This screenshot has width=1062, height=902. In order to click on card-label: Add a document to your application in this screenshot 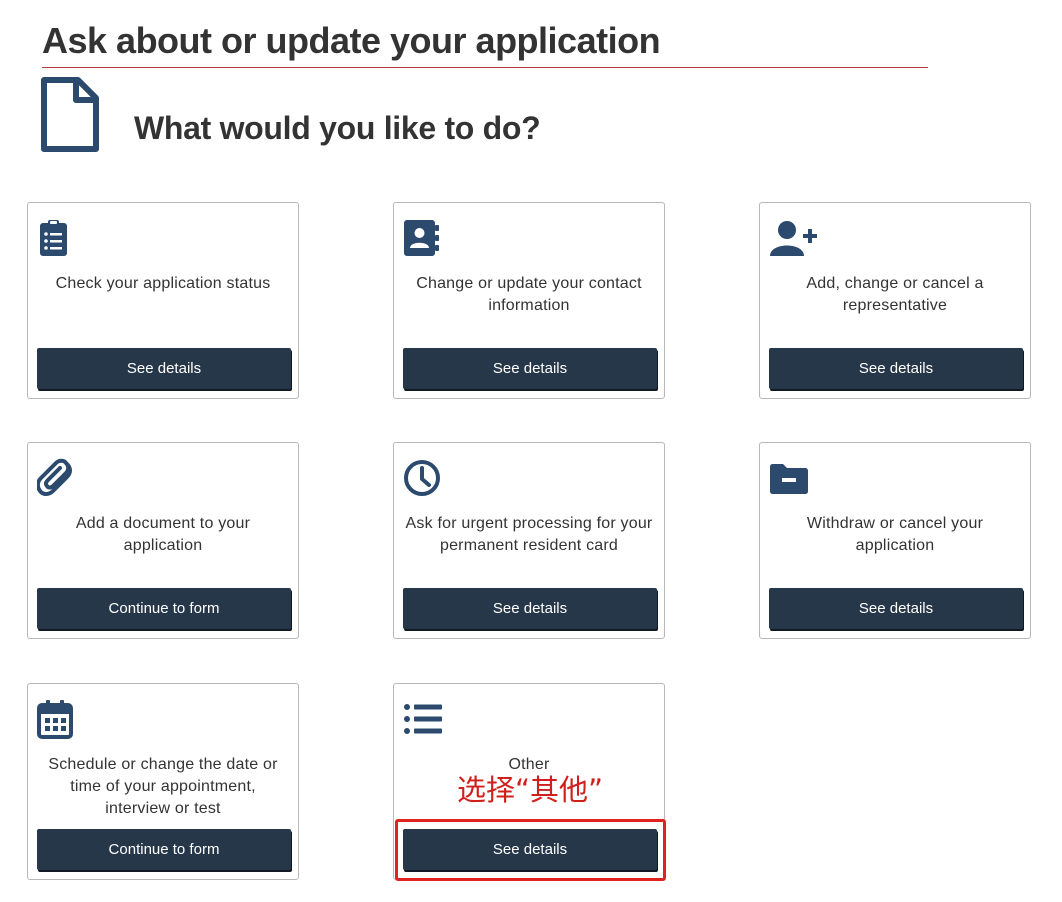, I will do `click(163, 534)`.